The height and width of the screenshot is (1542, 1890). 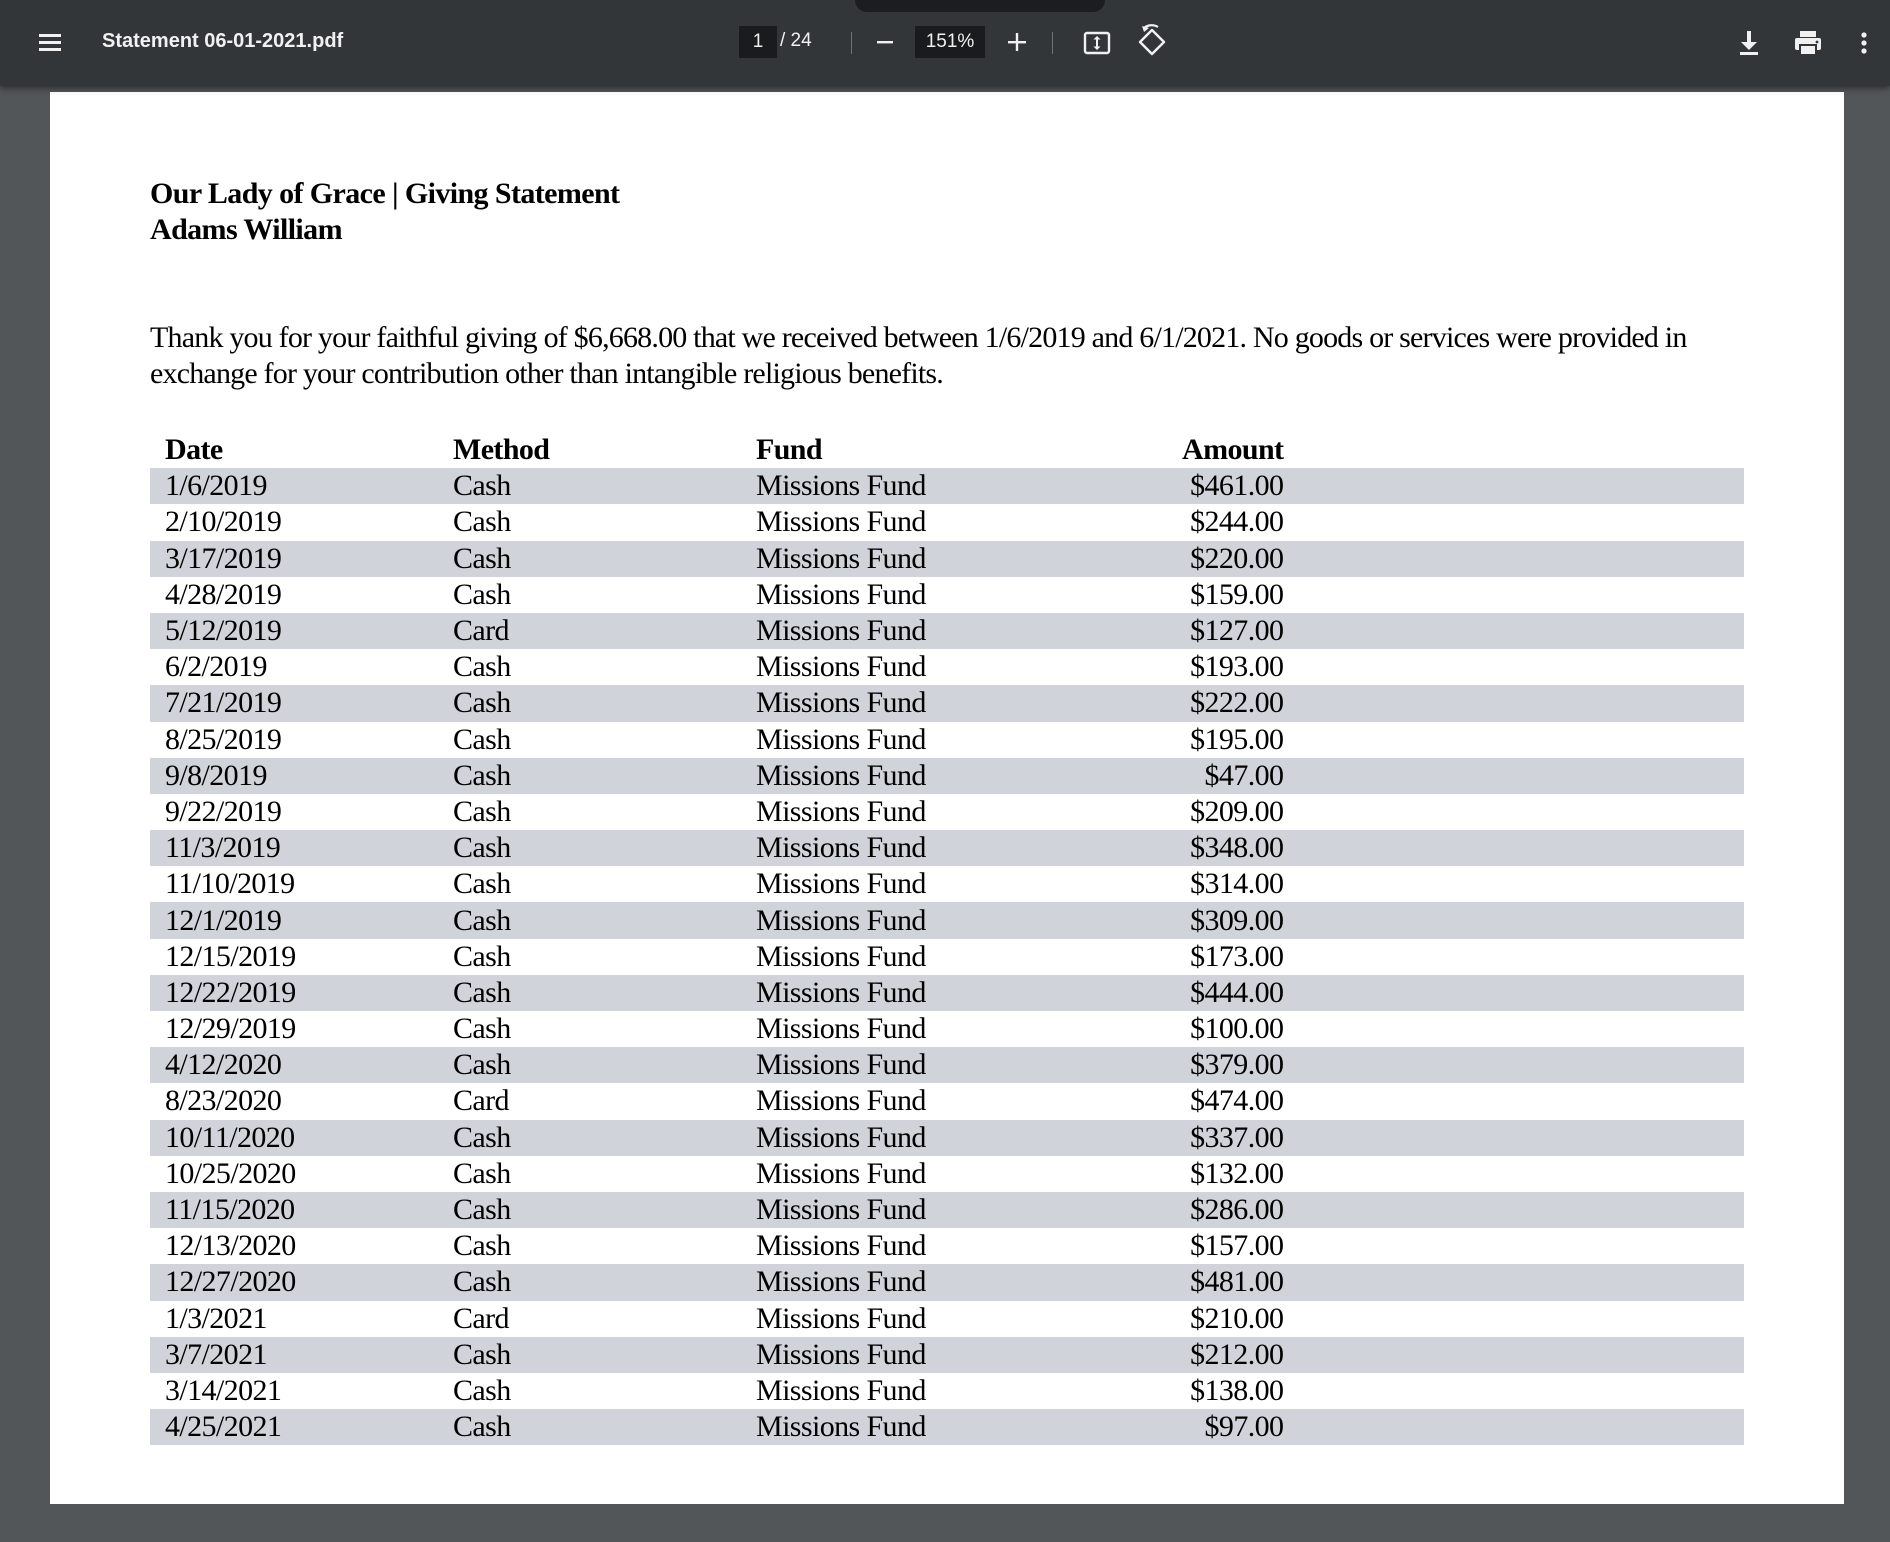 What do you see at coordinates (947, 1029) in the screenshot?
I see `table-row: 12/29/2019 Cash Missions Fund $100.00` at bounding box center [947, 1029].